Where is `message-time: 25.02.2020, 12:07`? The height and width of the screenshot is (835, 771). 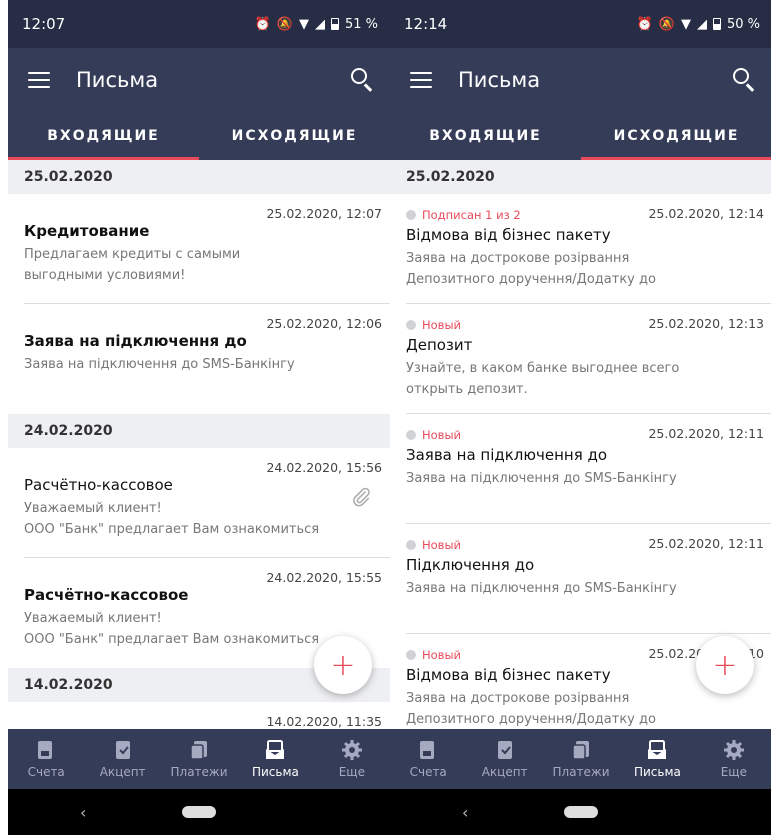 message-time: 25.02.2020, 12:07 is located at coordinates (324, 213).